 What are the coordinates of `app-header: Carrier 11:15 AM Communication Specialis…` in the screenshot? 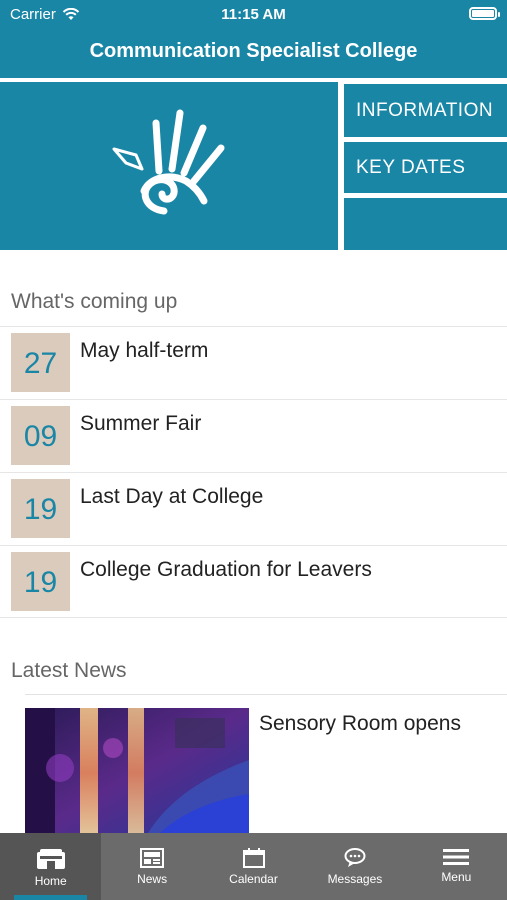 It's located at (253, 39).